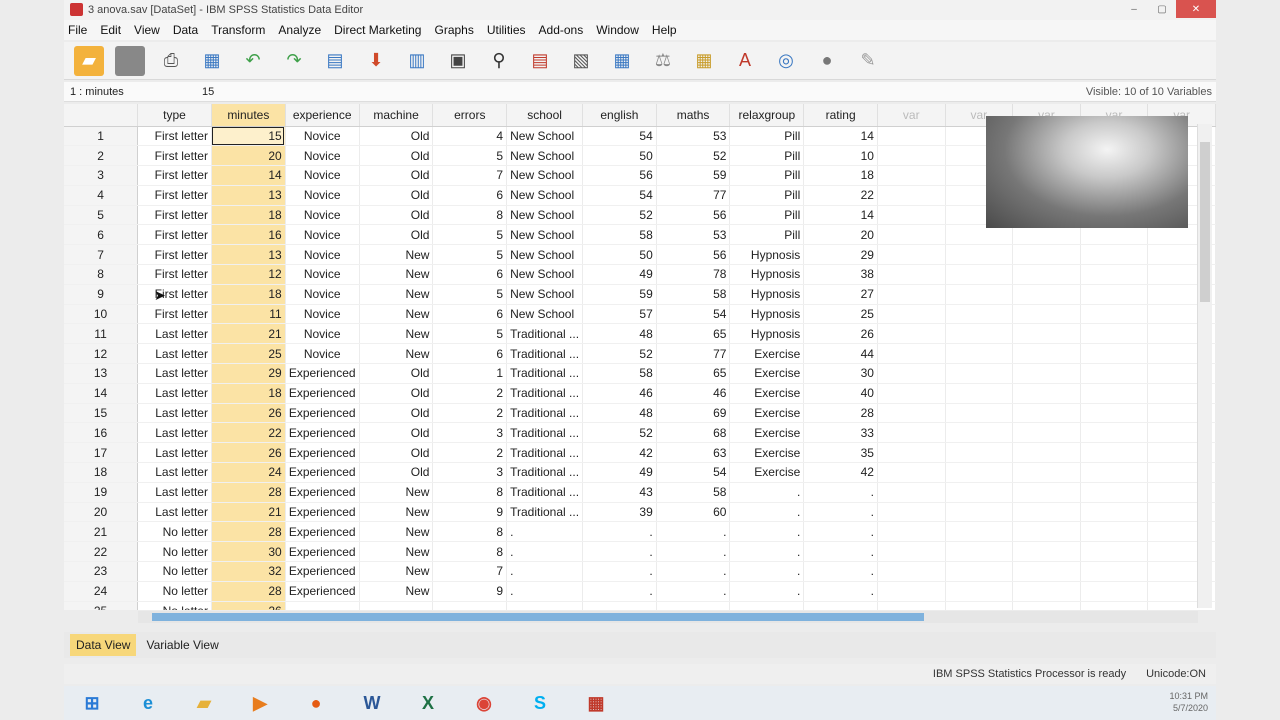 Image resolution: width=1280 pixels, height=720 pixels. Describe the element at coordinates (240, 30) in the screenshot. I see `menu-transform: Transform` at that location.